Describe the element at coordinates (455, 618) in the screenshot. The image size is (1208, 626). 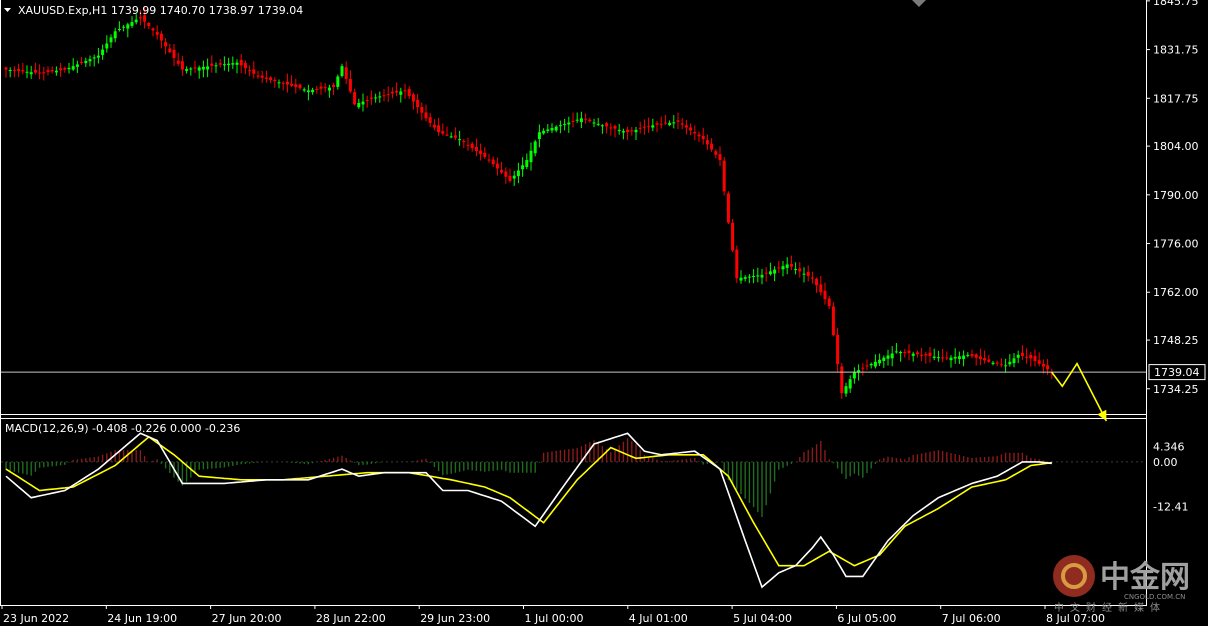
I see `time-axis-label: 29 Jun 23:00` at that location.